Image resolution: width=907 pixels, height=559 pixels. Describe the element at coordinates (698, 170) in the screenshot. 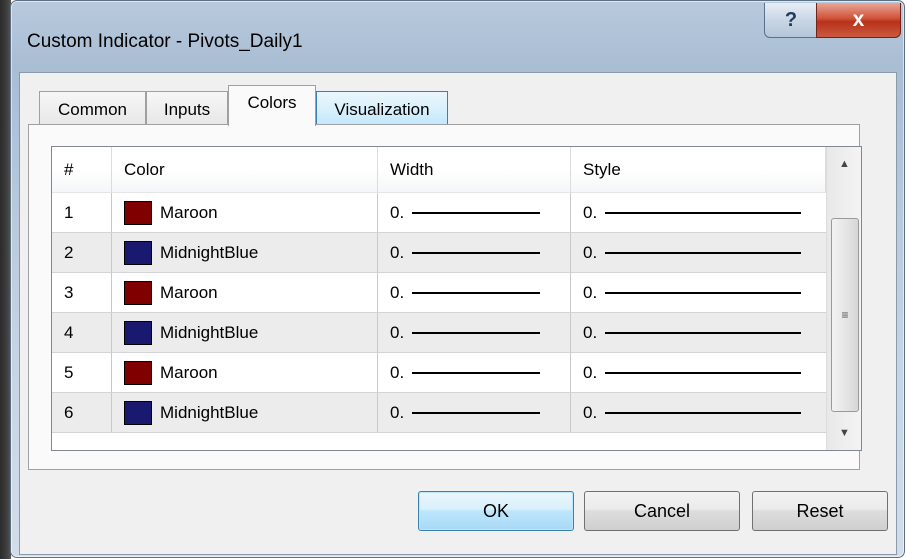

I see `column-header-style: Style` at that location.